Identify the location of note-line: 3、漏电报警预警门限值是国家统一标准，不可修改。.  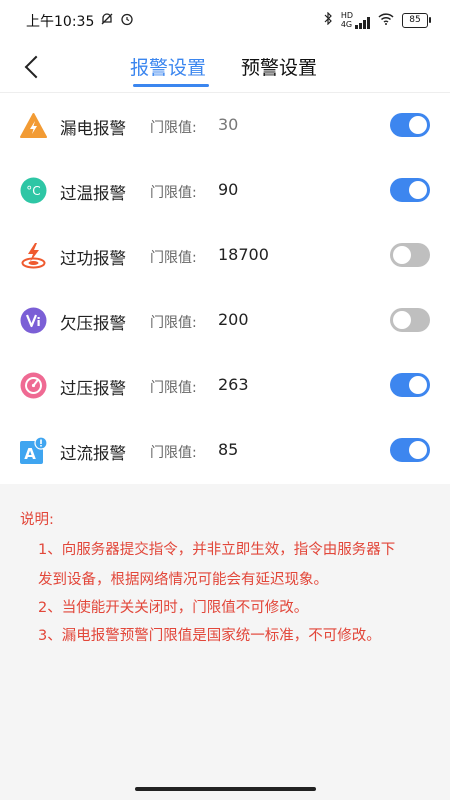
(209, 636).